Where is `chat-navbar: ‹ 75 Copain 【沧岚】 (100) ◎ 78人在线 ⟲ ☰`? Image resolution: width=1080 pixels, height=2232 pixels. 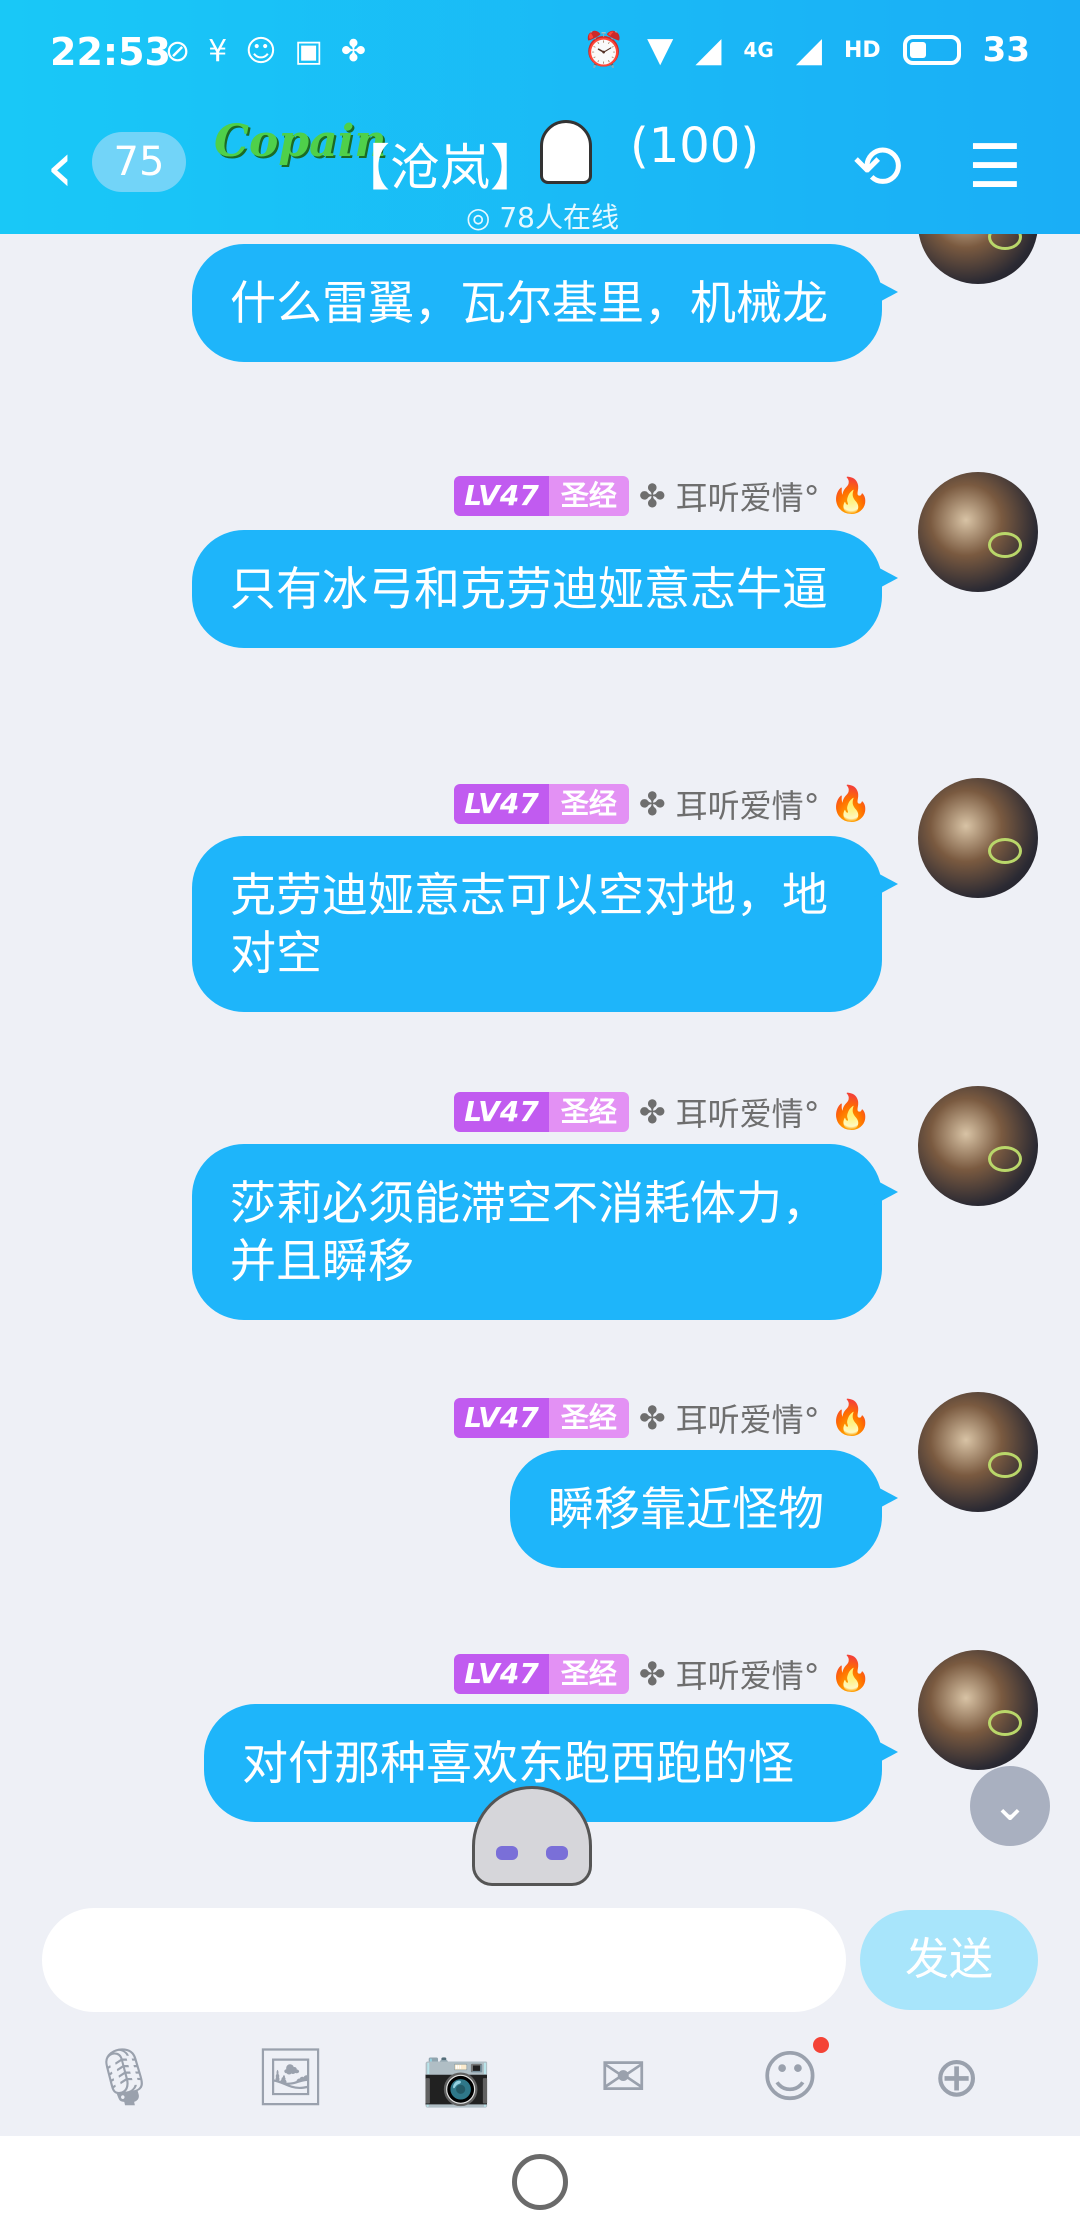 chat-navbar: ‹ 75 Copain 【沧岚】 (100) ◎ 78人在线 ⟲ ☰ is located at coordinates (540, 172).